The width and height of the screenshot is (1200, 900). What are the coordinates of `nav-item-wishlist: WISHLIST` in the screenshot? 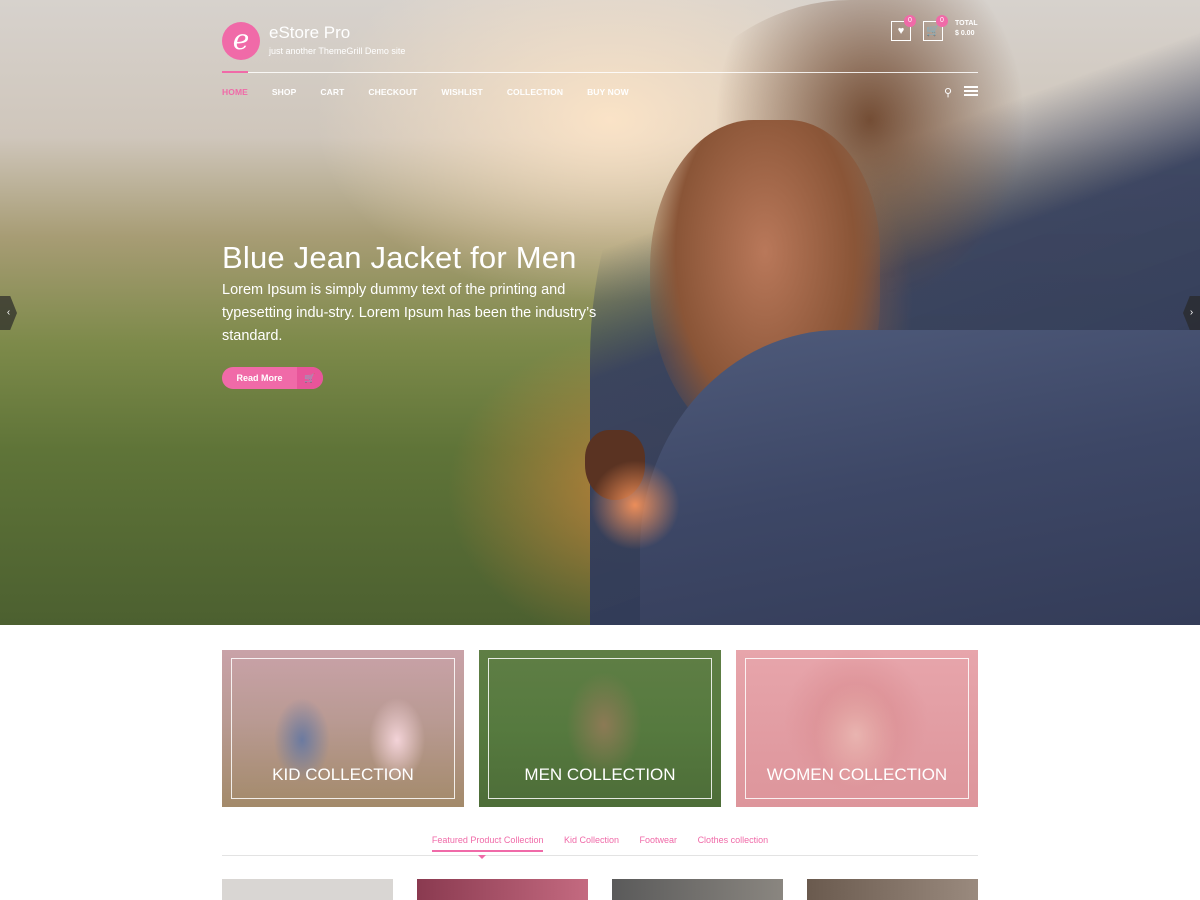 It's located at (461, 92).